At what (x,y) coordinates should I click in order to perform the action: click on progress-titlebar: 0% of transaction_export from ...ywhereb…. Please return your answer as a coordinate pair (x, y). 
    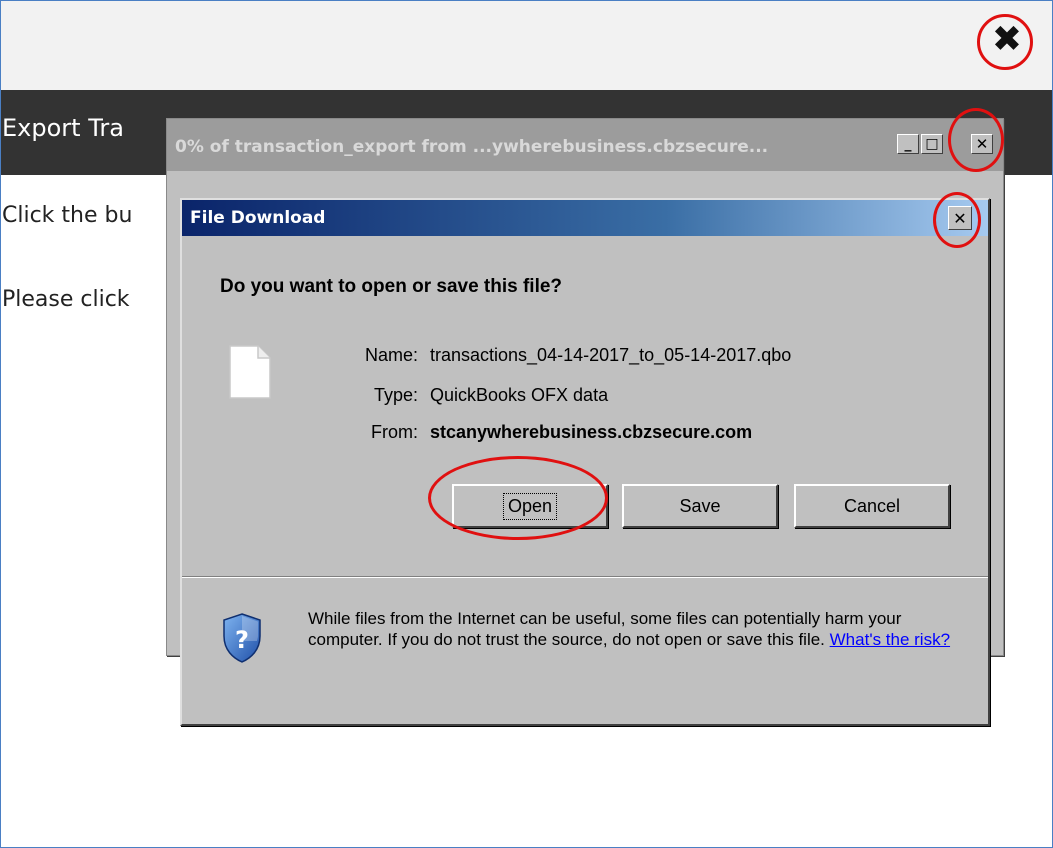
    Looking at the image, I should click on (585, 145).